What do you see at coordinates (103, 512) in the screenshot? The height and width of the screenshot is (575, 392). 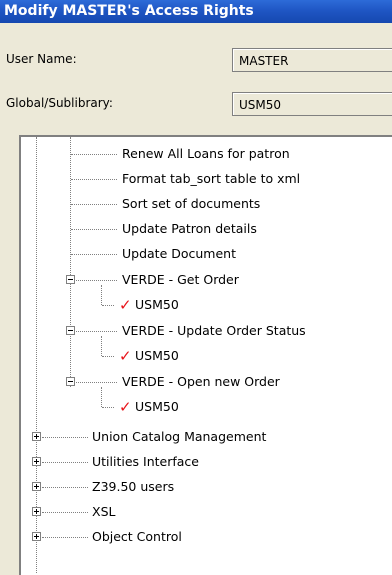 I see `tree-node-xsl: XSL` at bounding box center [103, 512].